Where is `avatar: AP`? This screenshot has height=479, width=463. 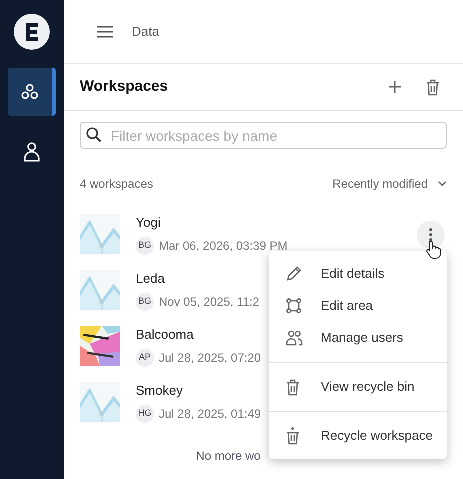 avatar: AP is located at coordinates (145, 357).